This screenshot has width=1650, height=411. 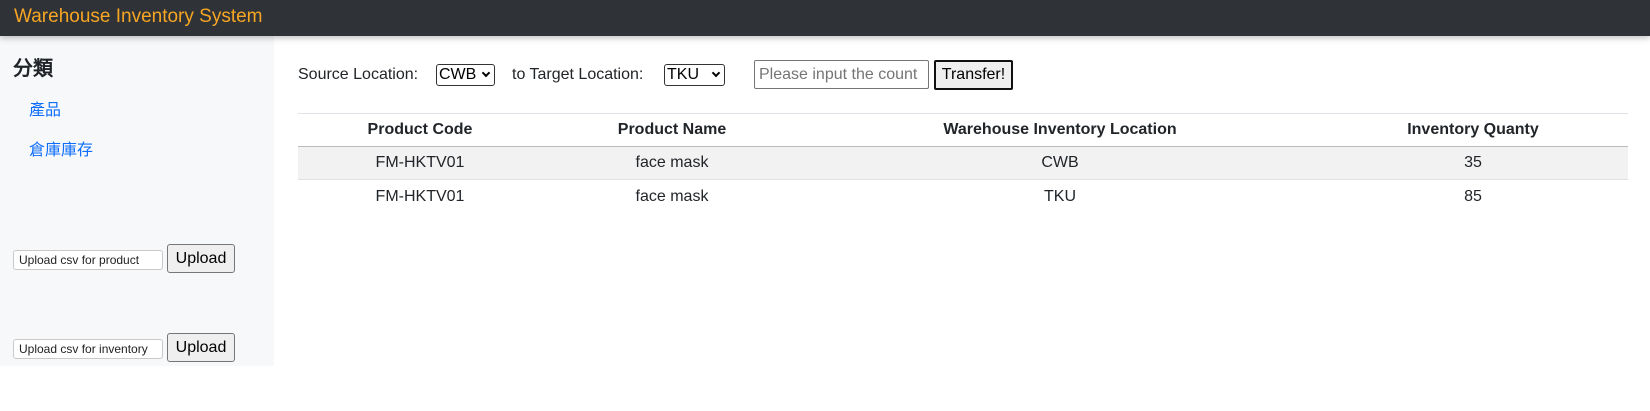 I want to click on app-title: Warehouse Inventory System, so click(x=138, y=17).